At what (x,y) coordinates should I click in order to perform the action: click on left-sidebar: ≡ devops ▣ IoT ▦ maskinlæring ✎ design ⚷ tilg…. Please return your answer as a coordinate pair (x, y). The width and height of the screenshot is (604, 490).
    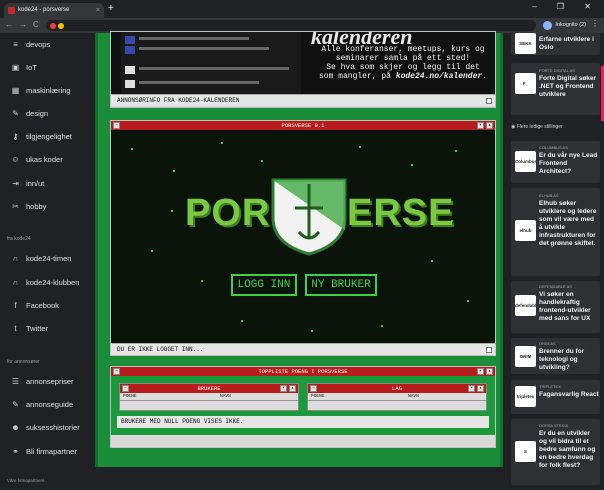
    Looking at the image, I should click on (47, 261).